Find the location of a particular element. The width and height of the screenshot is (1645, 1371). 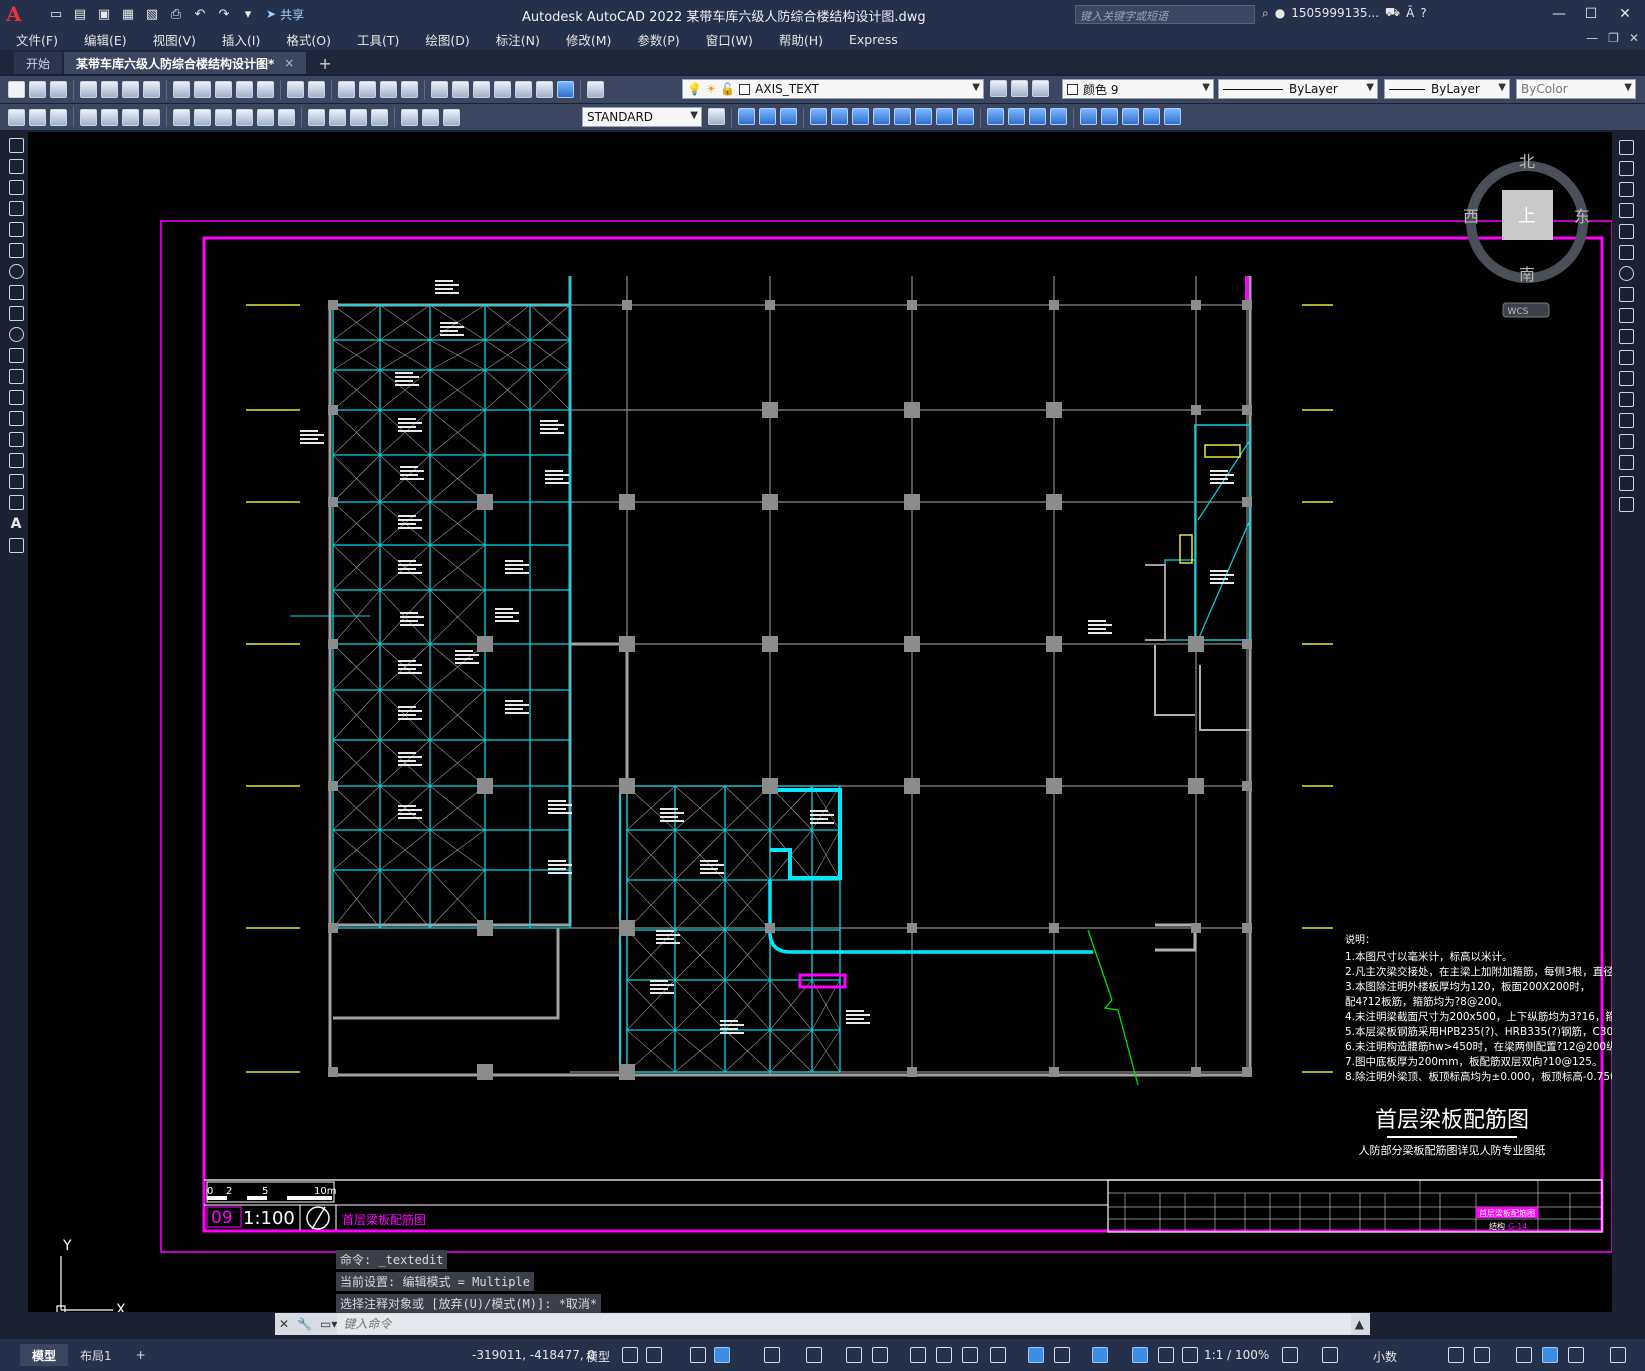

fillet-icon is located at coordinates (1626, 462).